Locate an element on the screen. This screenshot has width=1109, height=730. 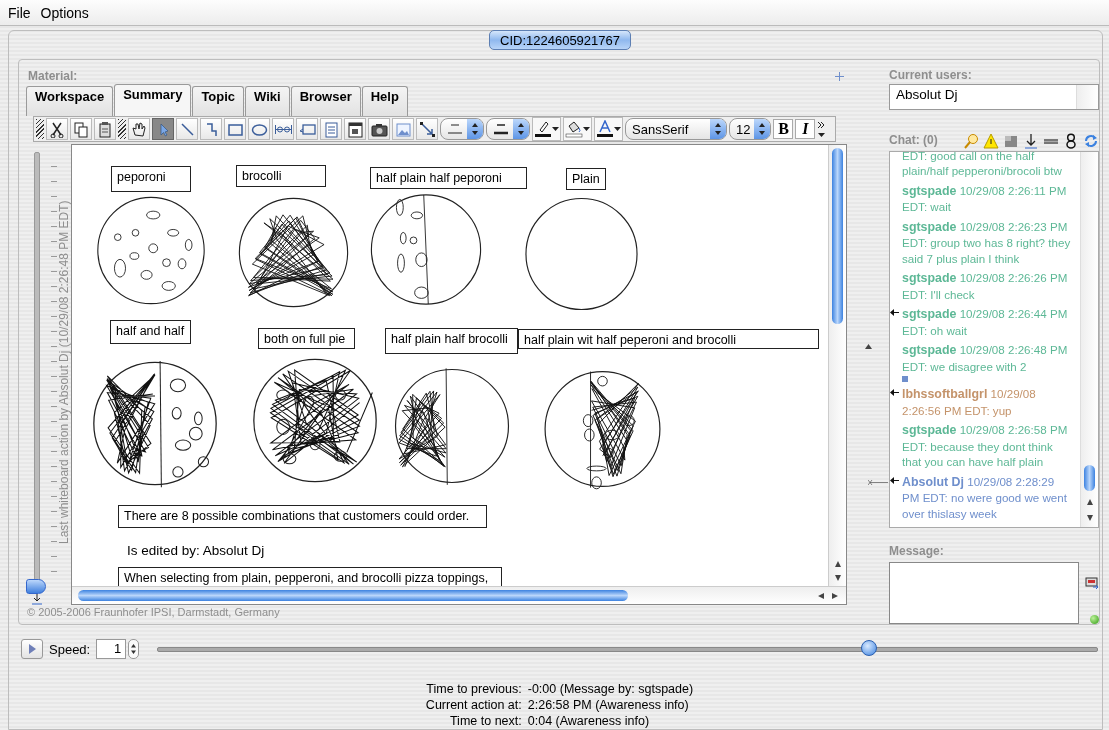
chat-message: lbhssoftballgrl 10/29/08 2:26:56 PM EDT: yup is located at coordinates (969, 402).